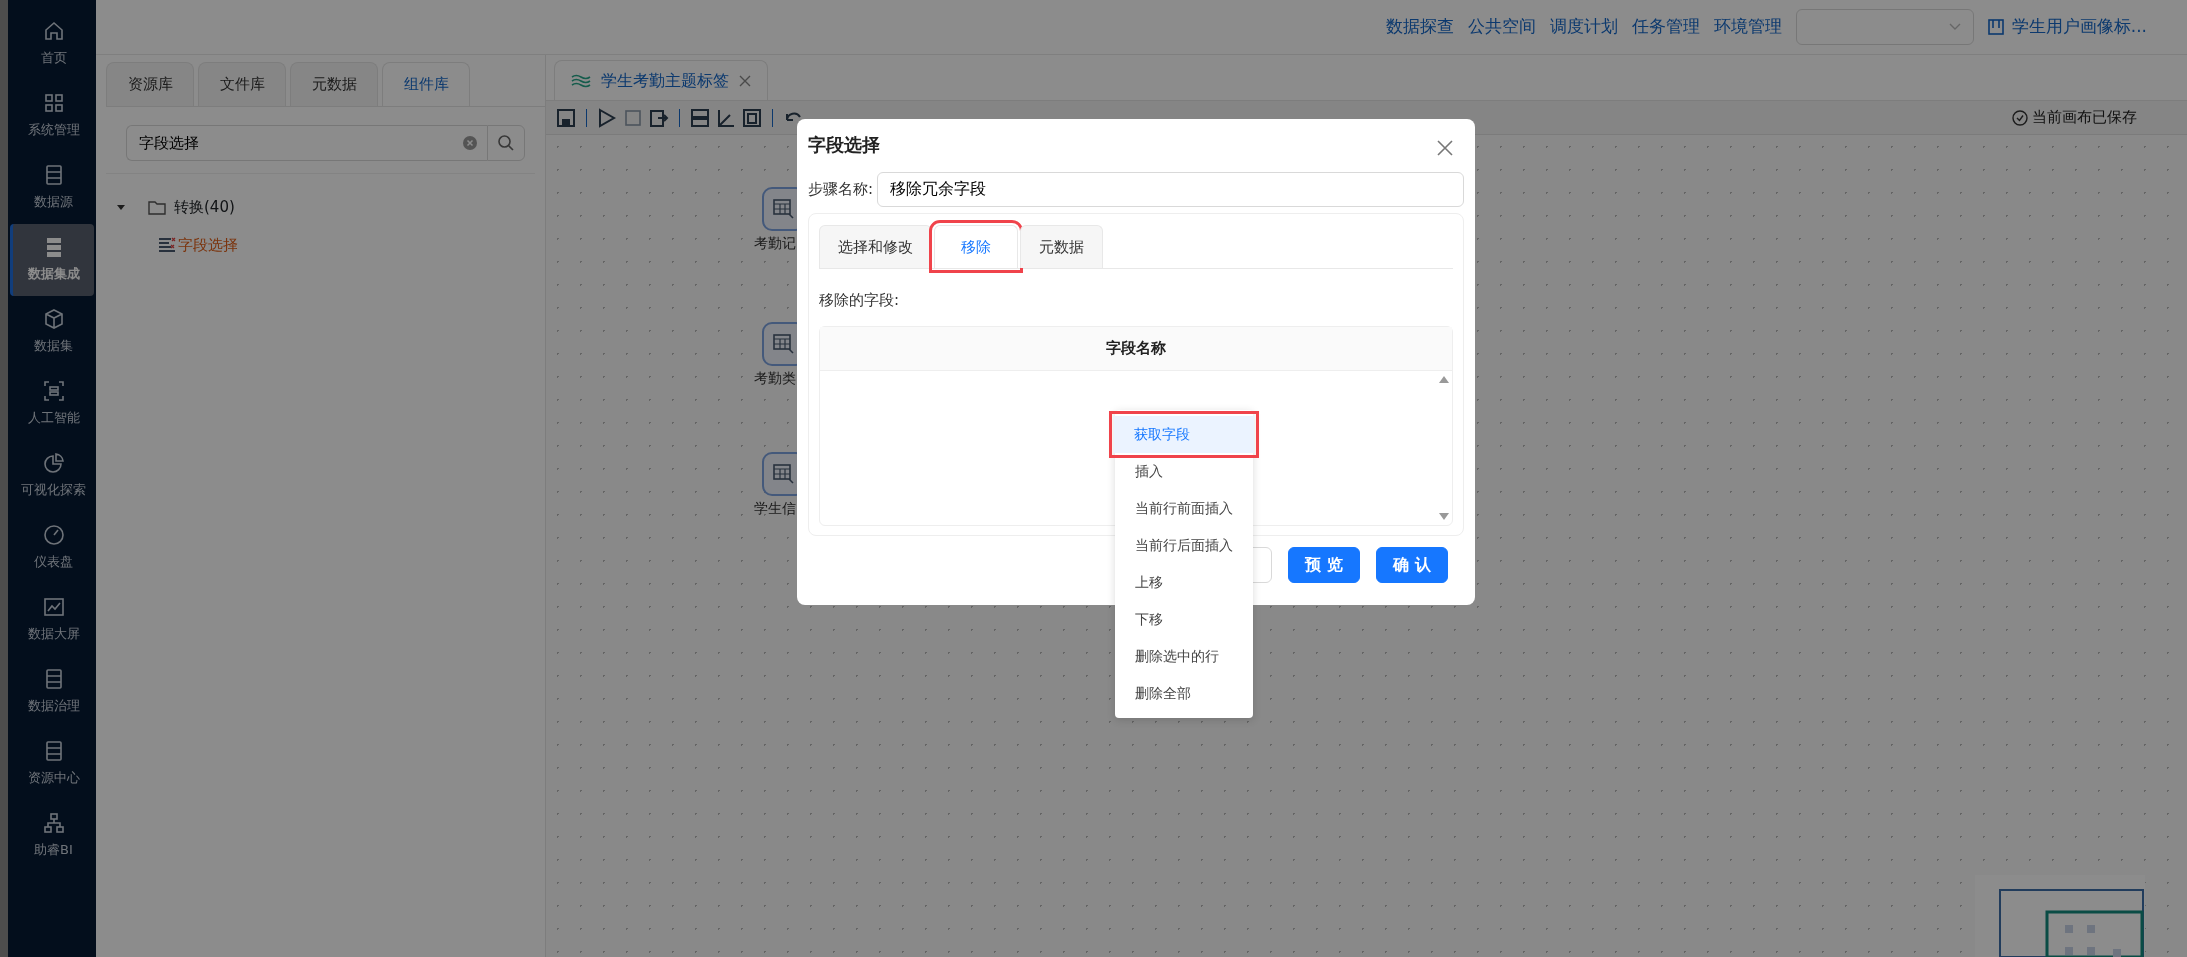  What do you see at coordinates (52, 44) in the screenshot?
I see `sidebar-item: 首页` at bounding box center [52, 44].